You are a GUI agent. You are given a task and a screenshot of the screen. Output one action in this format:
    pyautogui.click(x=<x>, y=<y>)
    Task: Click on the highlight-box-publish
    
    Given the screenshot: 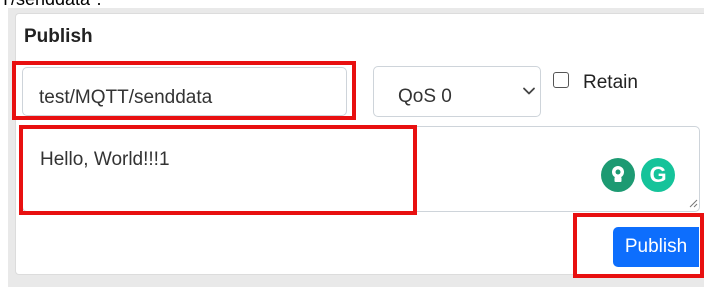 What is the action you would take?
    pyautogui.click(x=638, y=245)
    